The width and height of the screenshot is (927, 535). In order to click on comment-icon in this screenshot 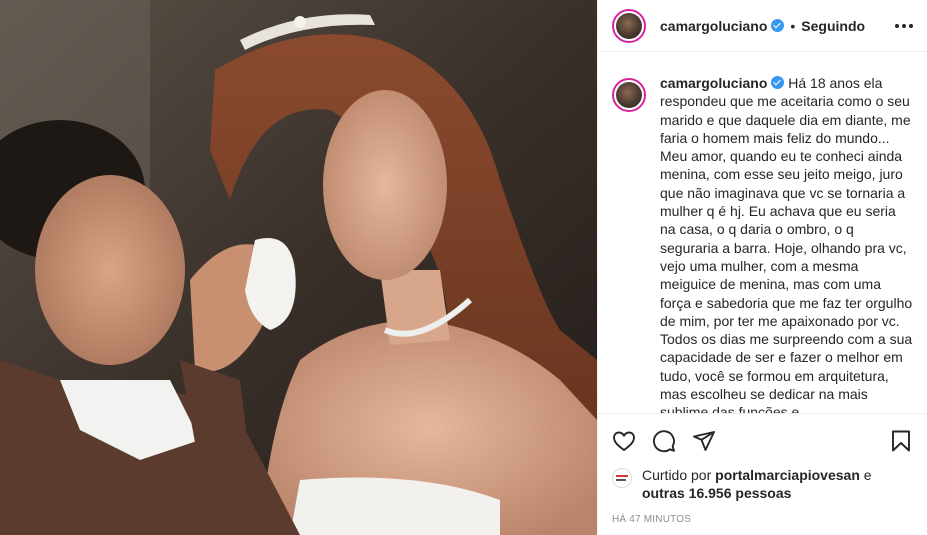, I will do `click(664, 441)`.